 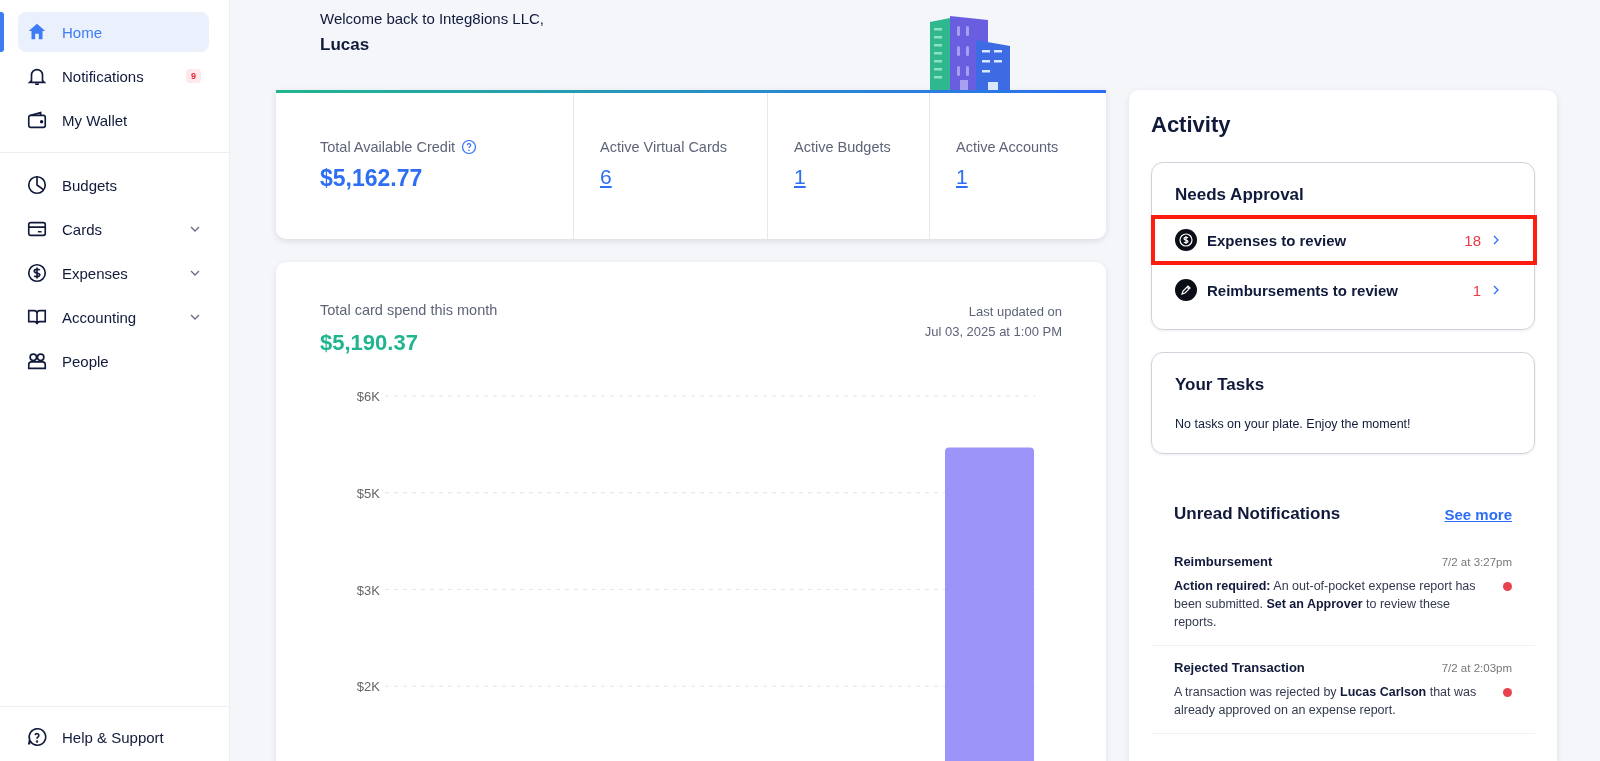 I want to click on user-name: Lucas, so click(x=345, y=45).